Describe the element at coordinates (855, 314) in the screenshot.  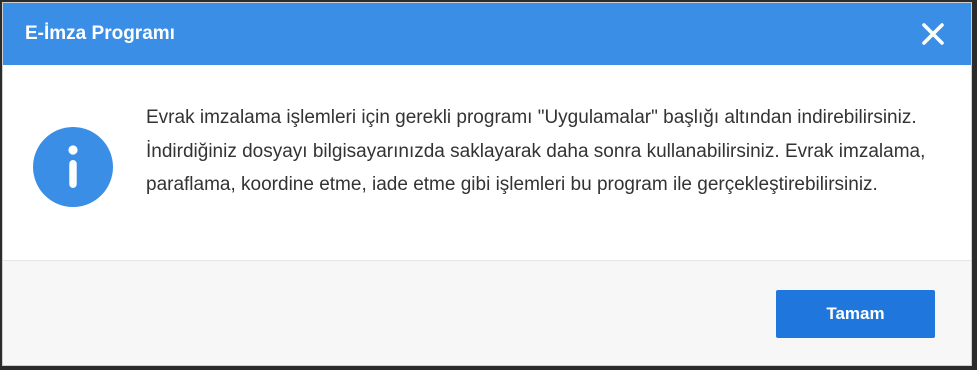
I see `ok-button: Tamam` at that location.